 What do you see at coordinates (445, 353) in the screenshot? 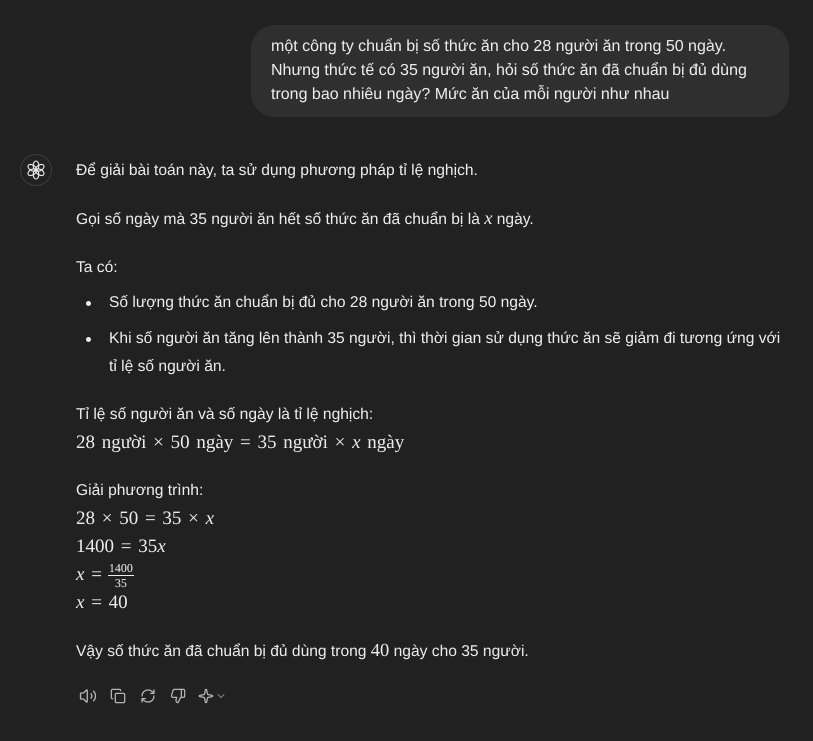
I see `bullet-text: Khi số người ăn tăng lên thành 35 người, thì thời gian sử dụng thức ăn sẽ giảm đi tương ứng với tỉ lệ số người ăn.` at bounding box center [445, 353].